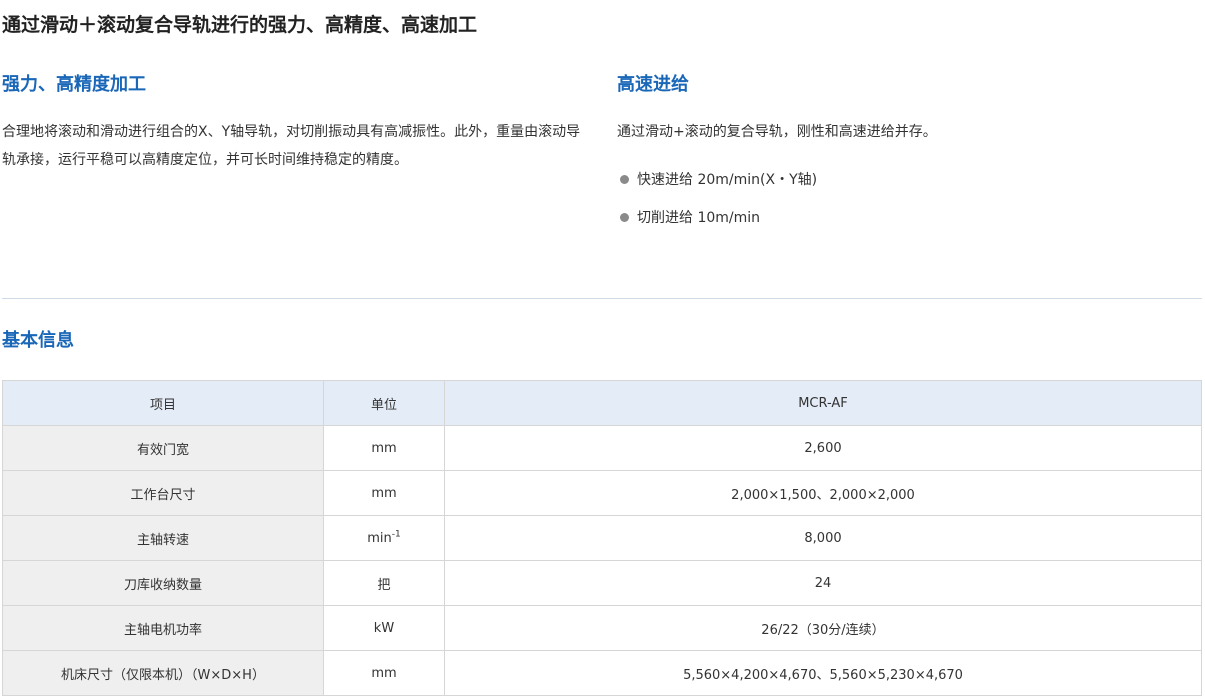 The width and height of the screenshot is (1205, 699). I want to click on list-item: 切削进给 10m/min, so click(718, 217).